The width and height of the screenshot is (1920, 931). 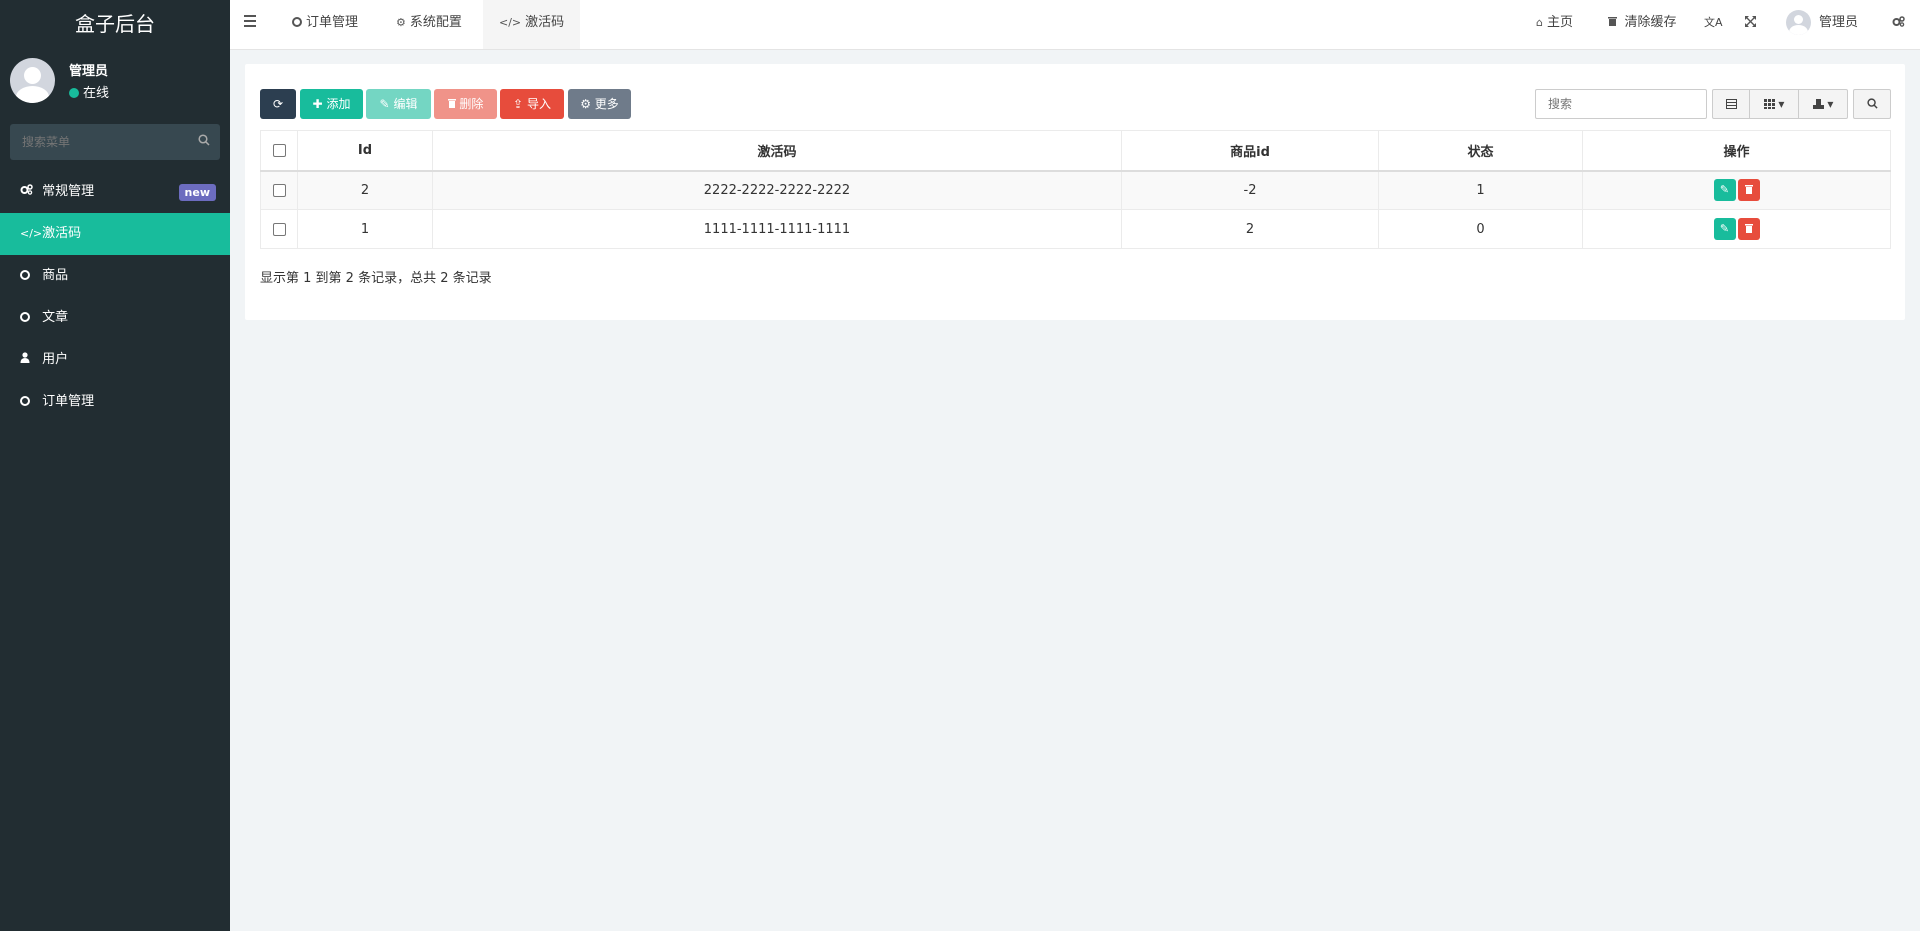 I want to click on cell-code: 2222-2222-2222-2222, so click(x=777, y=190).